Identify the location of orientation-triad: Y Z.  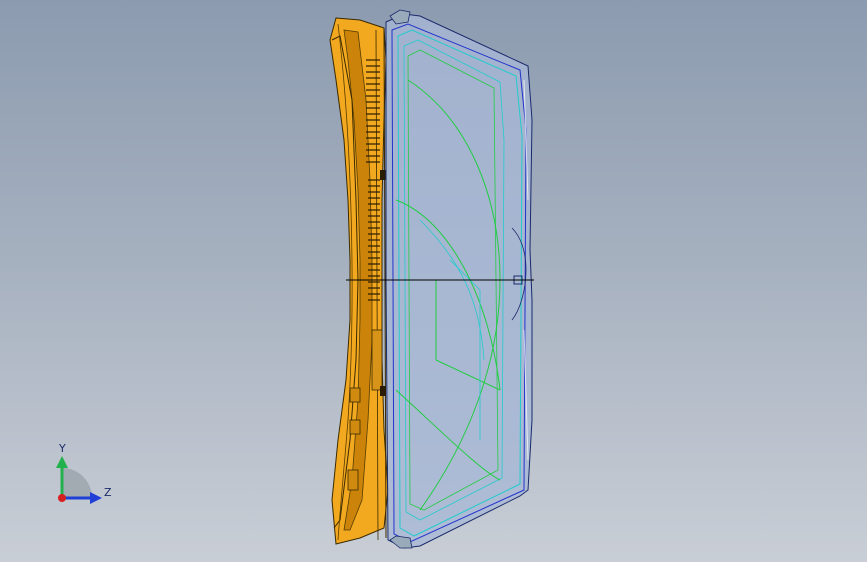
(84, 473).